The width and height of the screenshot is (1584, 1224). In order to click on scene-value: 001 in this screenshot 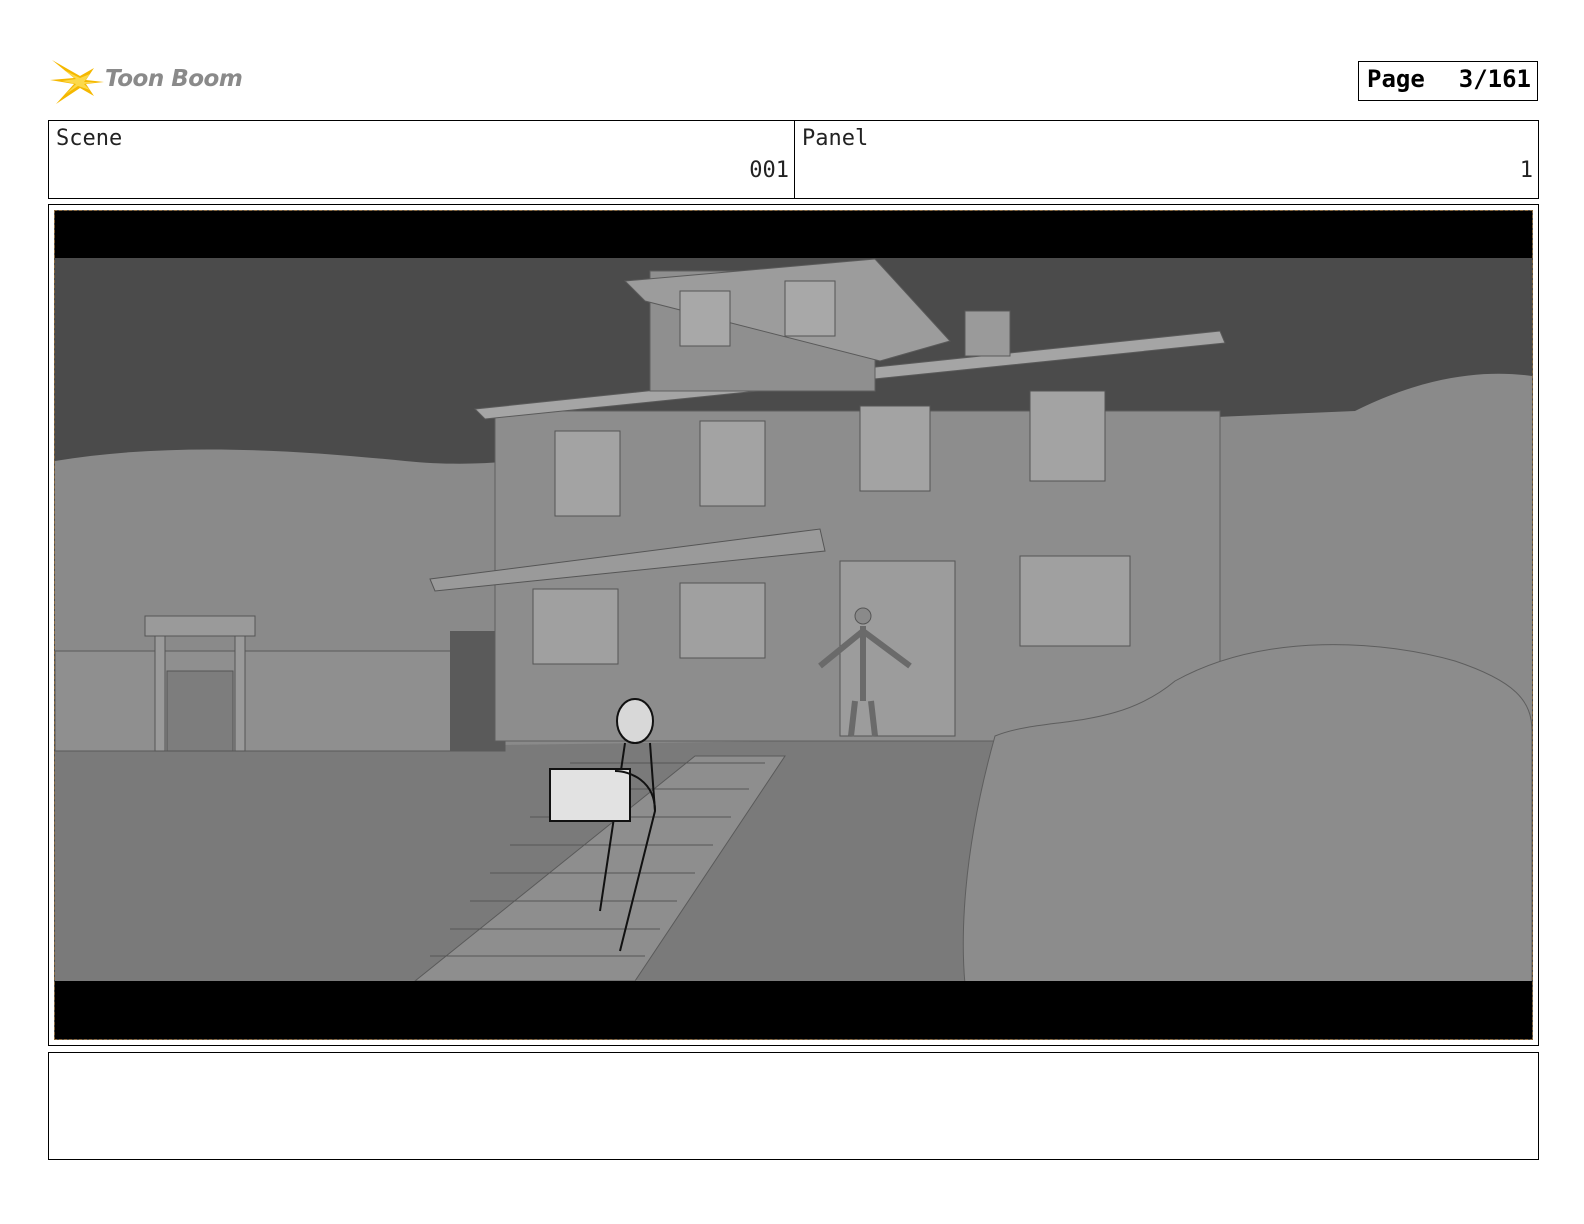, I will do `click(769, 170)`.